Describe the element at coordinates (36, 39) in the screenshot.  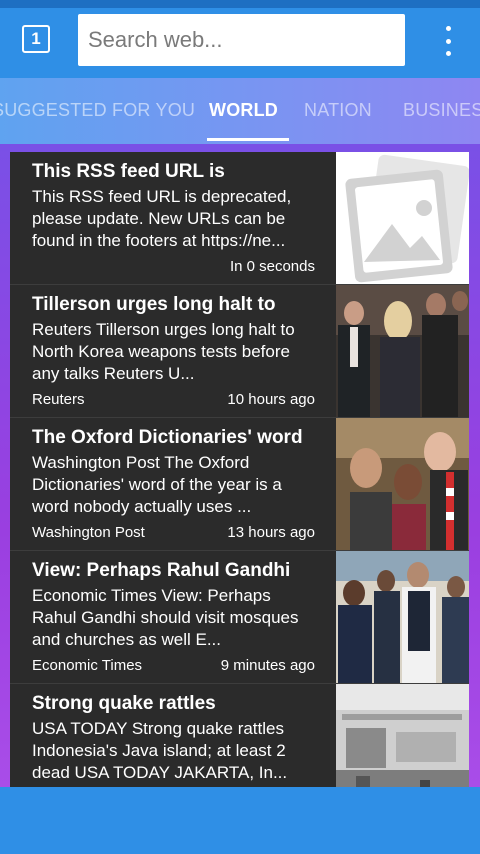
I see `tab-count-button: 1` at that location.